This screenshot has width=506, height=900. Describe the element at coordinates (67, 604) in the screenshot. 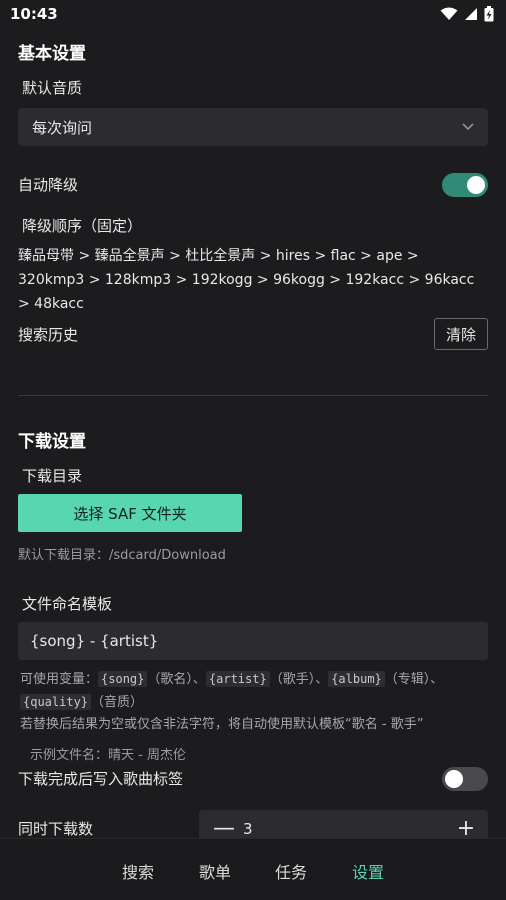

I see `naming-template-label: 文件命名模板` at that location.